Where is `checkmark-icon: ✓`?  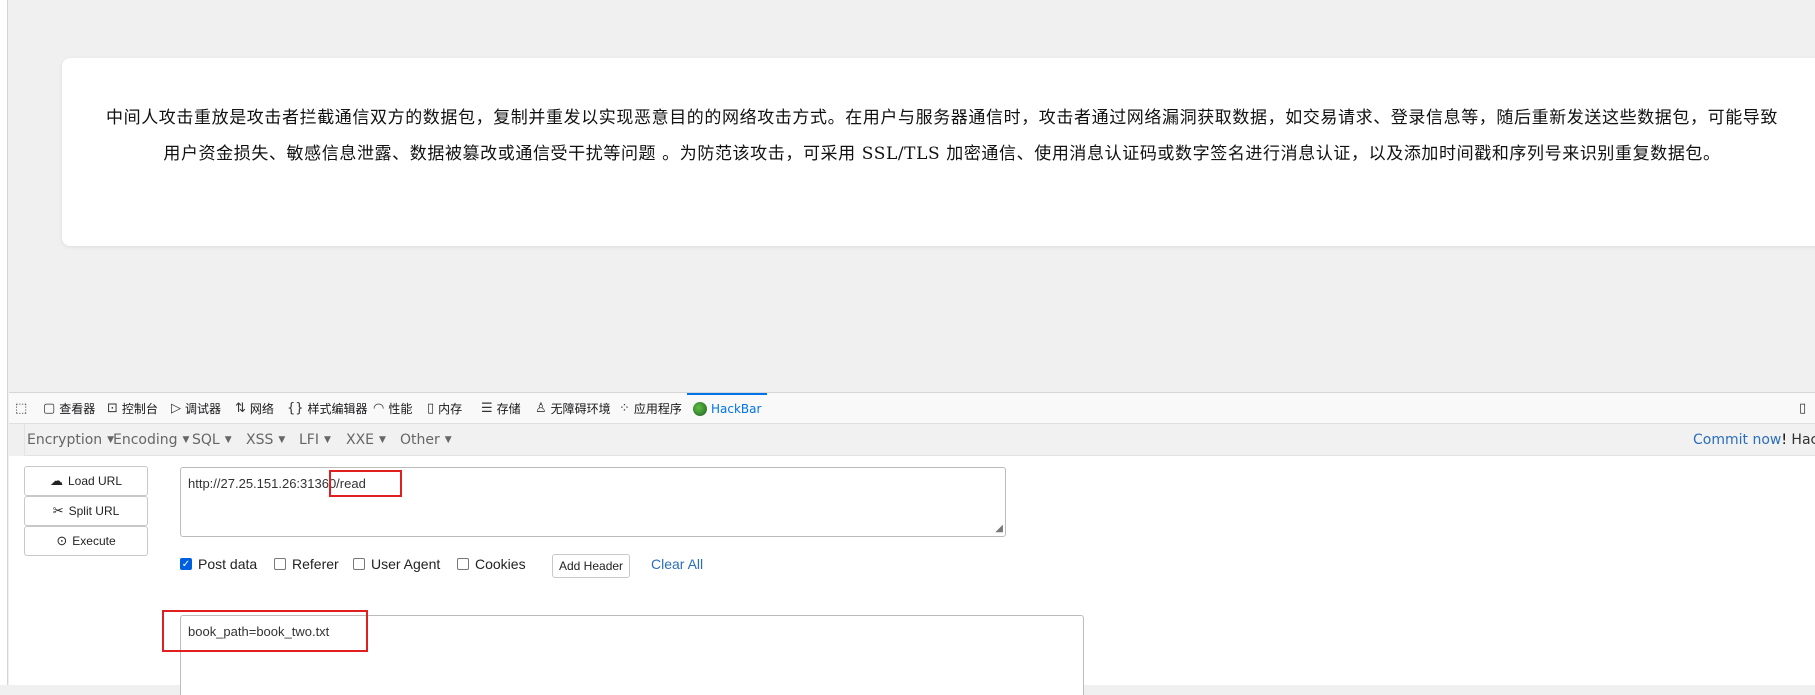
checkmark-icon: ✓ is located at coordinates (186, 564).